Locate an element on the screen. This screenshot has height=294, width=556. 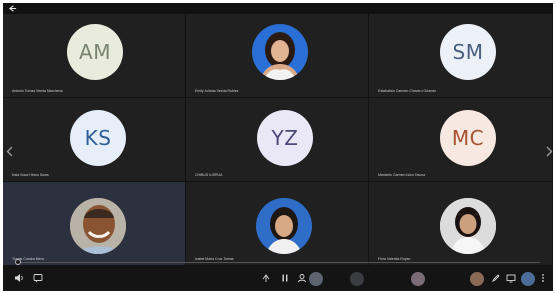
participant-tile: Emily Juliana Veeda Robles is located at coordinates (277, 56).